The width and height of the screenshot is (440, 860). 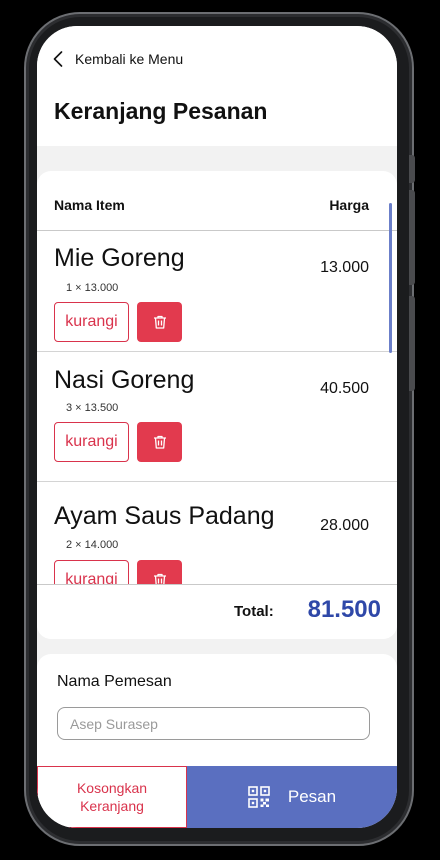 What do you see at coordinates (344, 267) in the screenshot?
I see `item-price: 13.000` at bounding box center [344, 267].